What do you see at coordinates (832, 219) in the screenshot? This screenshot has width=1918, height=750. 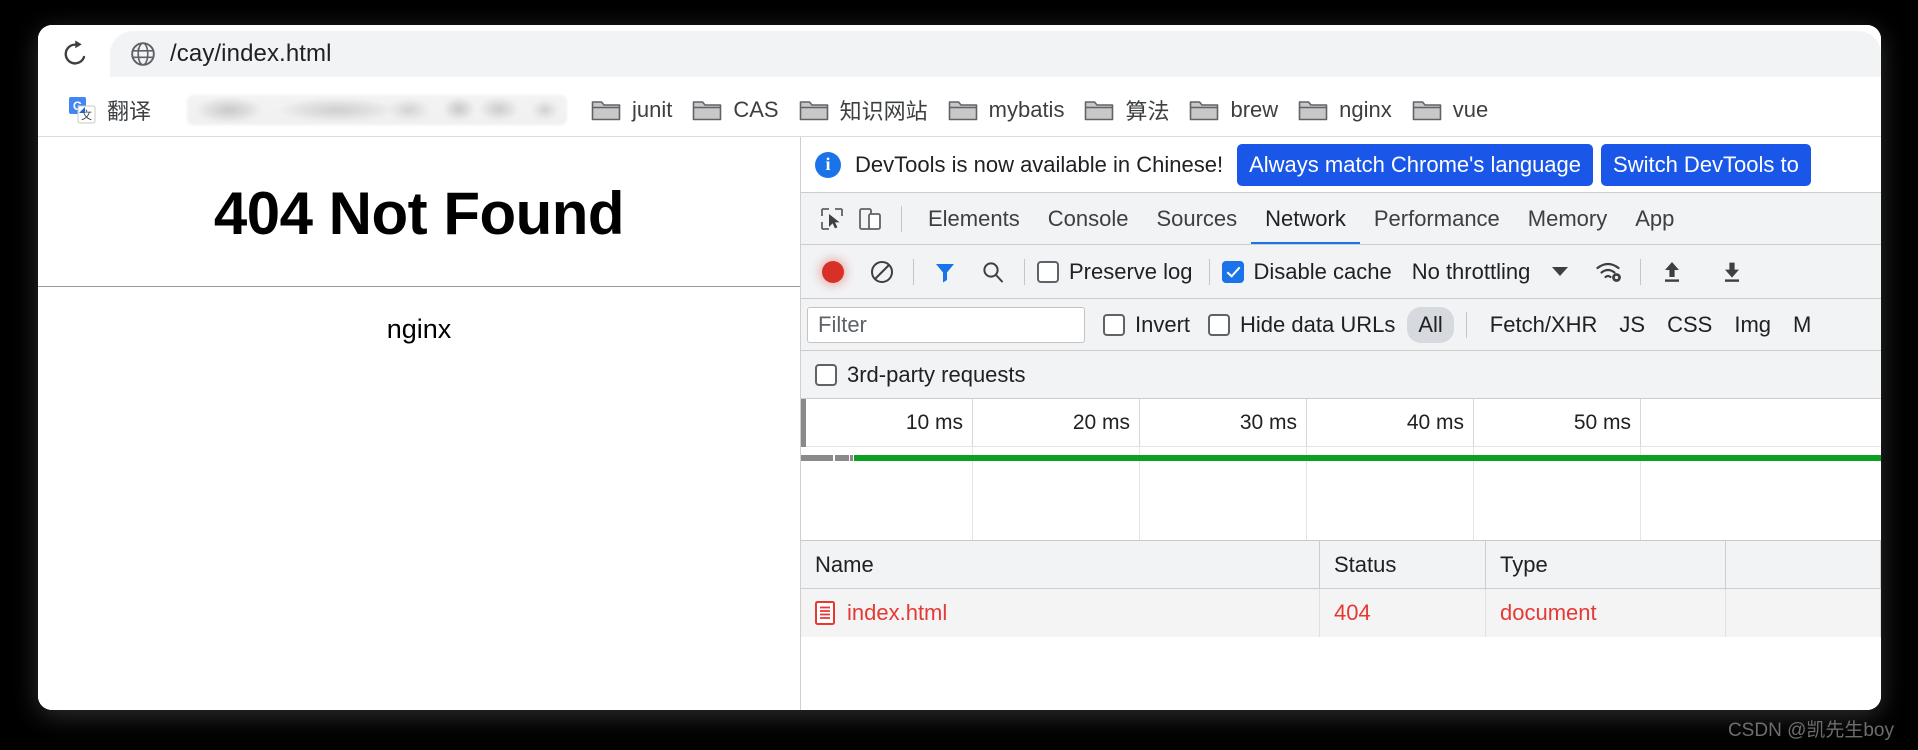 I see `inspect-cursor-icon` at bounding box center [832, 219].